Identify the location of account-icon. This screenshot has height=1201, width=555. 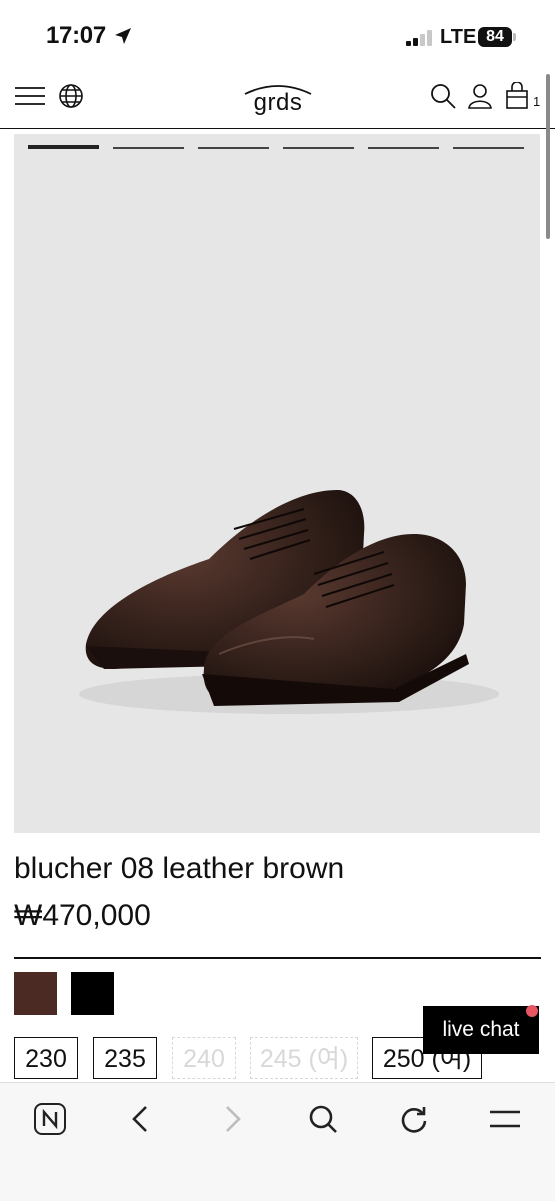
(480, 96).